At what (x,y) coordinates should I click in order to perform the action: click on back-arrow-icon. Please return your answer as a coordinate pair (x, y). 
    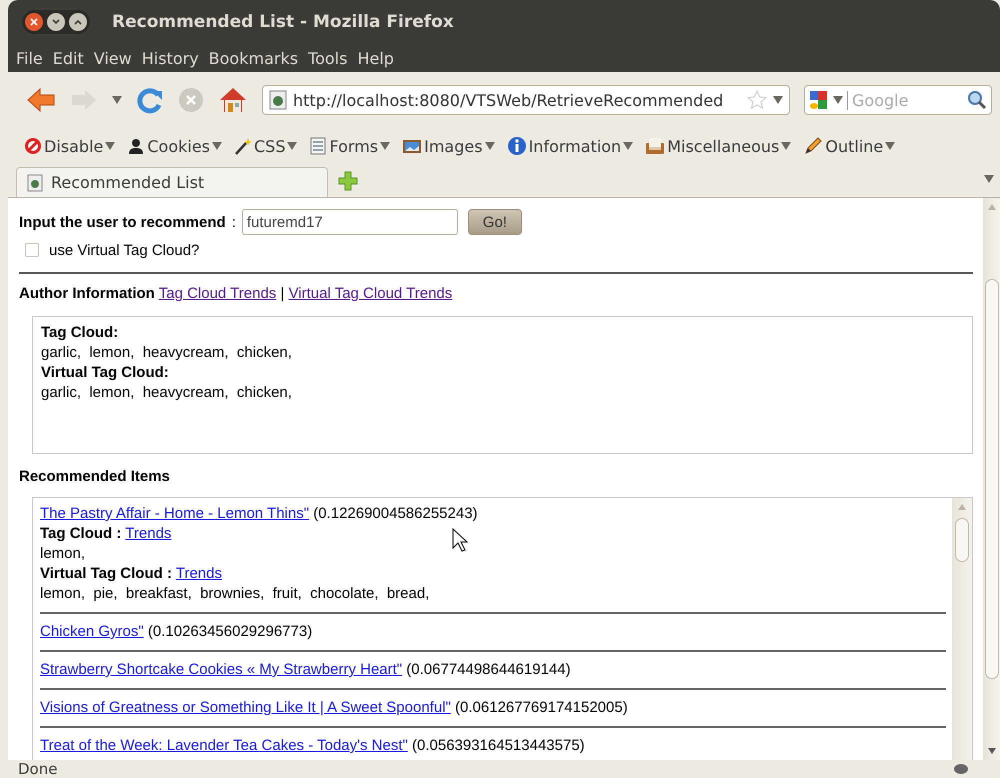
    Looking at the image, I should click on (41, 100).